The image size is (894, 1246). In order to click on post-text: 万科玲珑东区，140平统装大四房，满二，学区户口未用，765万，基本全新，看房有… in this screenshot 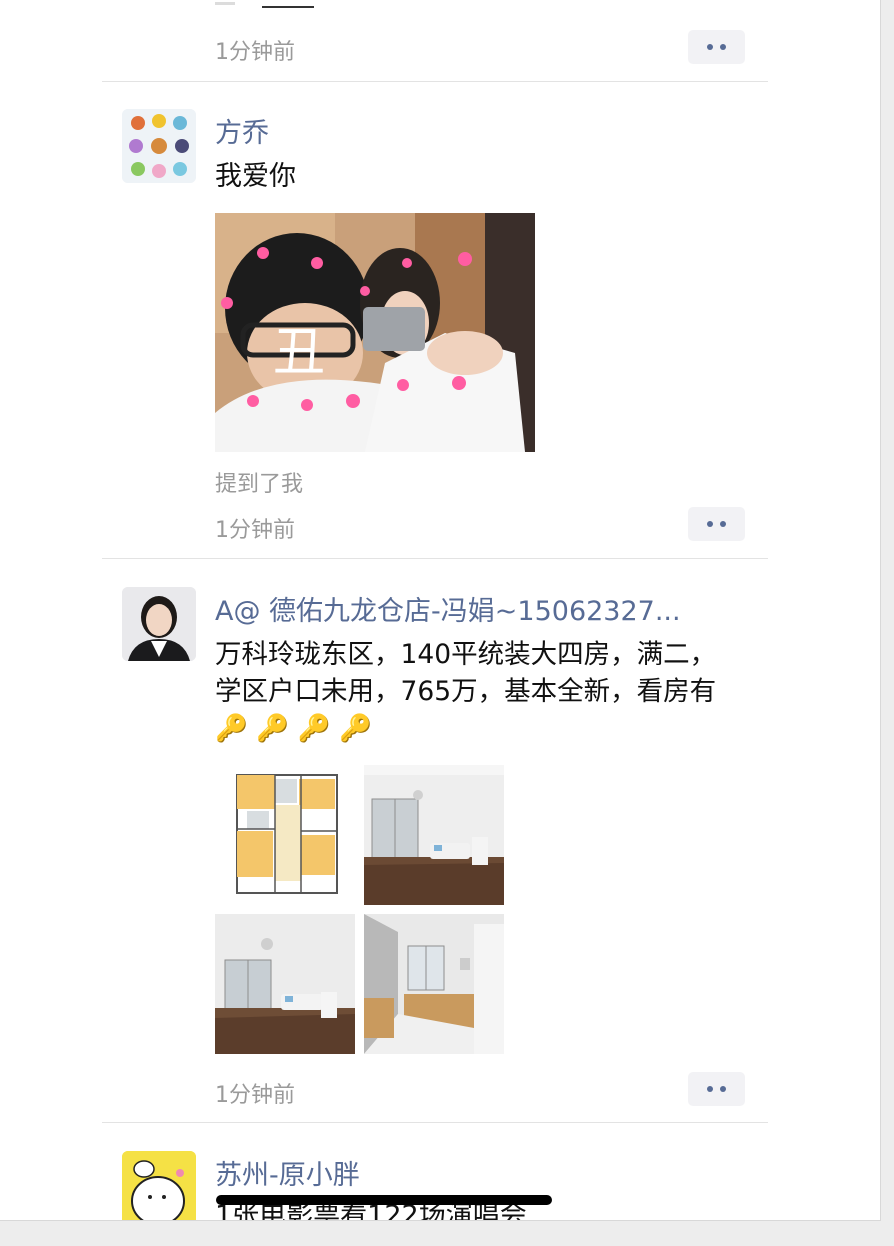, I will do `click(466, 691)`.